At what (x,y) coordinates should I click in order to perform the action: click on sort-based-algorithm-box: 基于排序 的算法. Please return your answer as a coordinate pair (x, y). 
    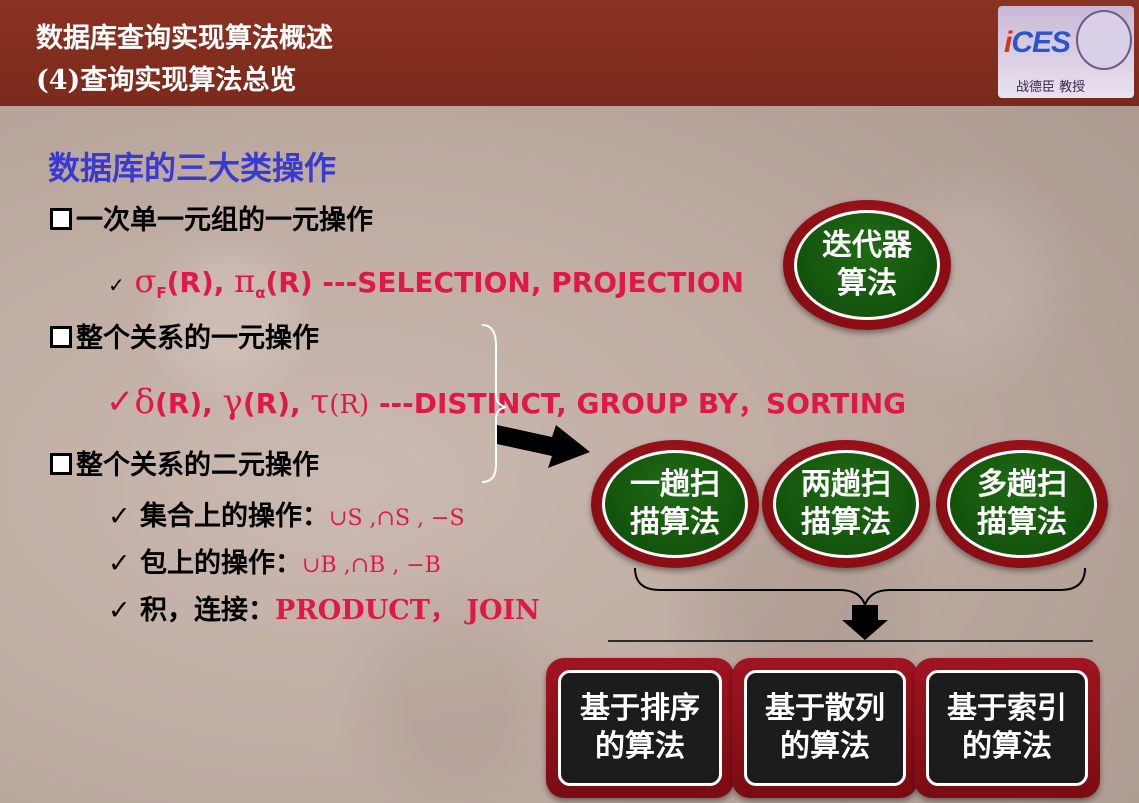
    Looking at the image, I should click on (640, 728).